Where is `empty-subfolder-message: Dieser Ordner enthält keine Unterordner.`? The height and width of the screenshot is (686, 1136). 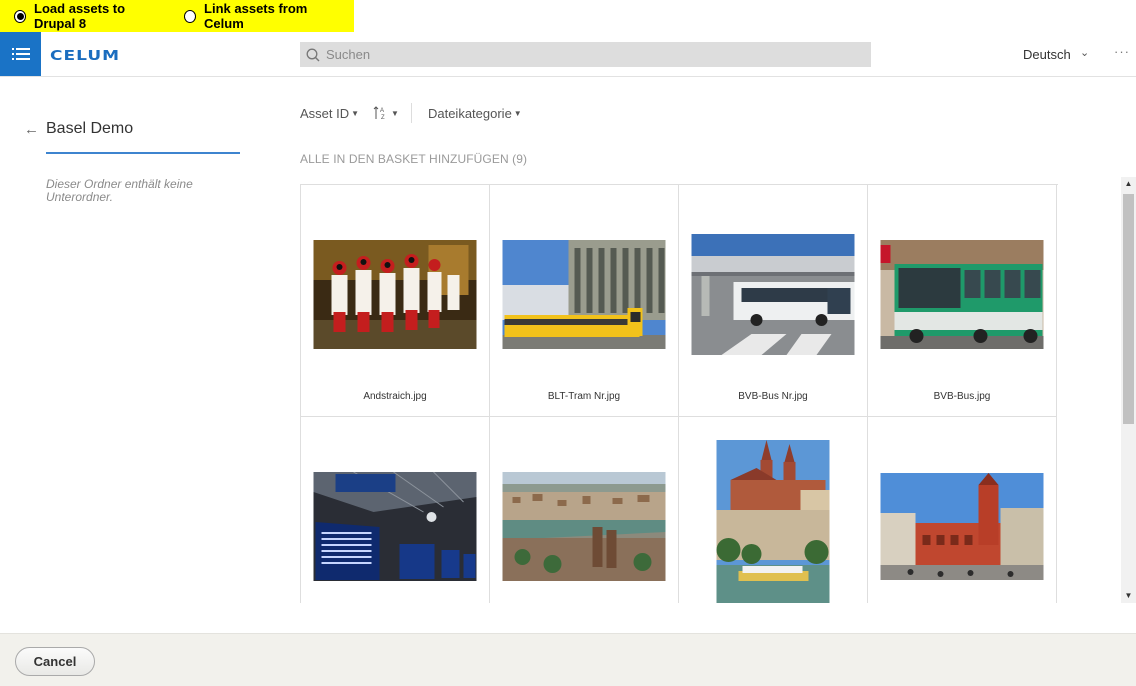
empty-subfolder-message: Dieser Ordner enthält keine Unterordner. is located at coordinates (119, 190).